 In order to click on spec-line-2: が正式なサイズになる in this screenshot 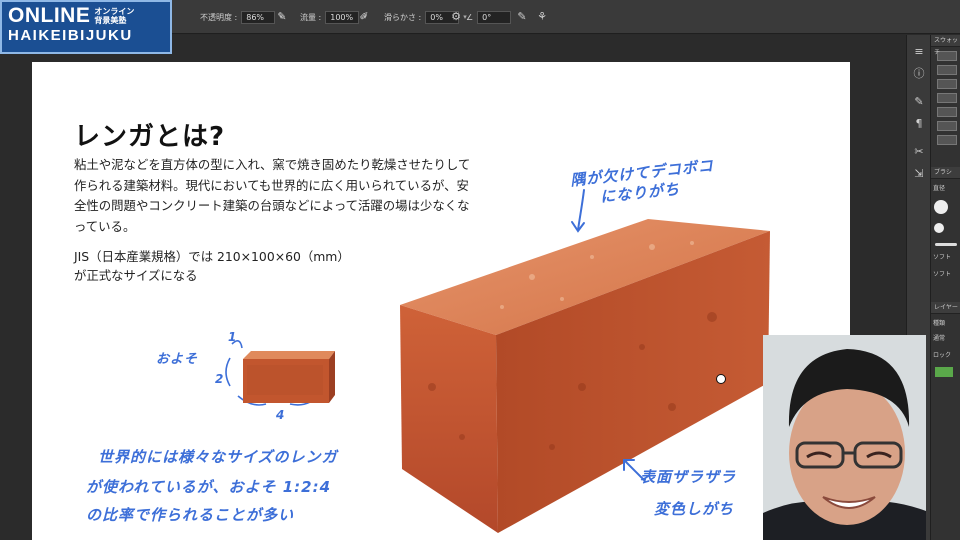, I will do `click(136, 275)`.